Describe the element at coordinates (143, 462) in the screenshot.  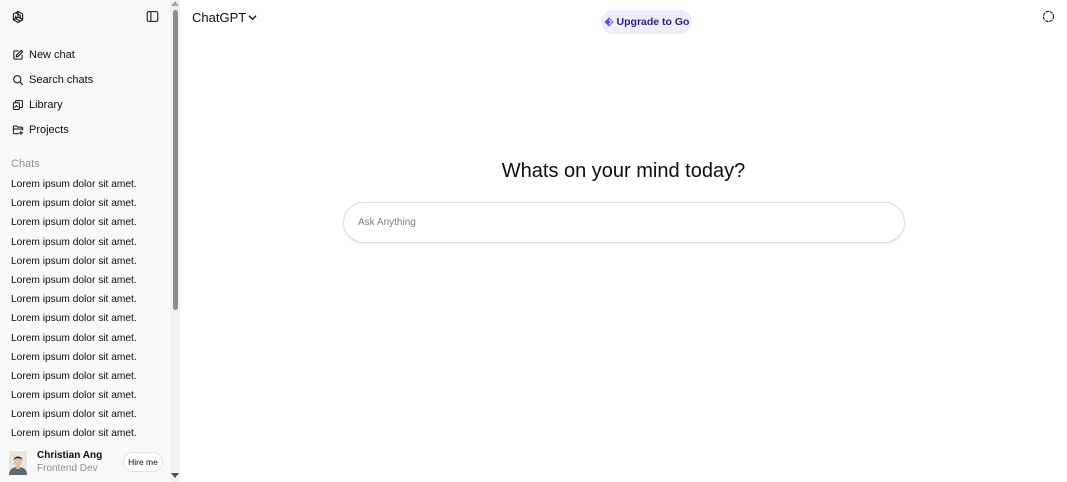
I see `hire-me-button: Hire me` at that location.